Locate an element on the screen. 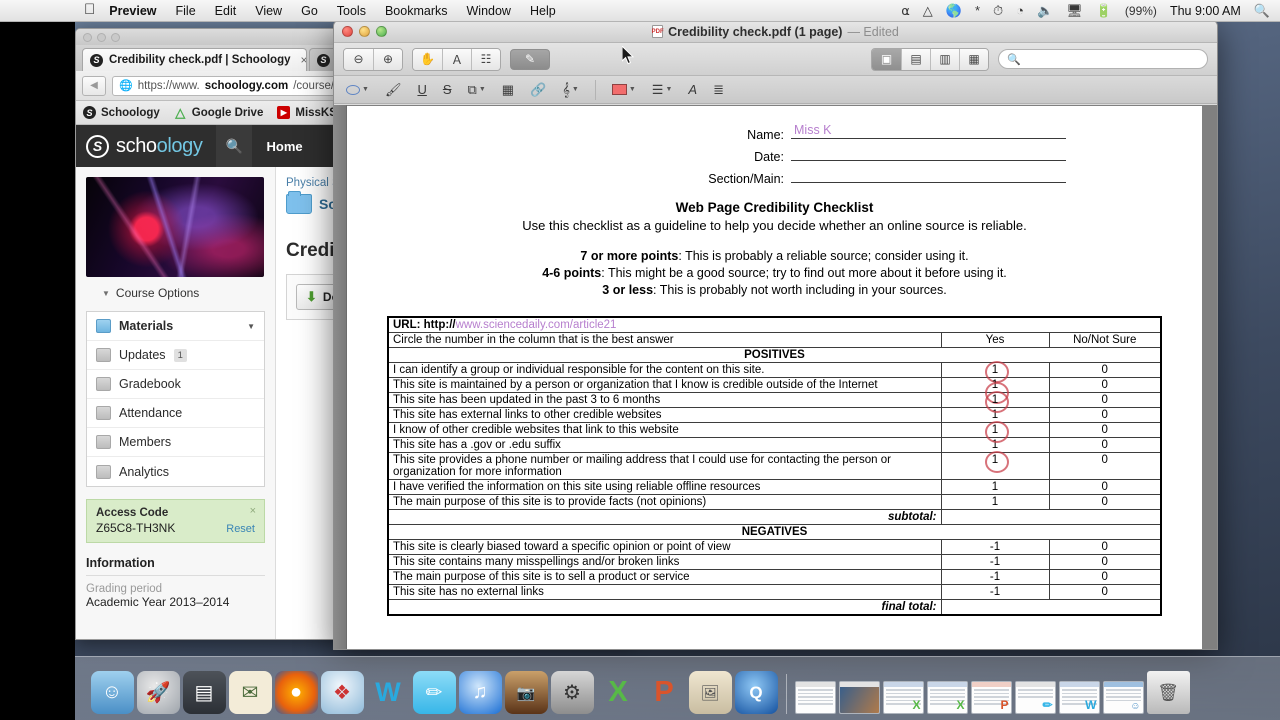  sidebar-item-materials: Materials ▼ is located at coordinates (175, 326).